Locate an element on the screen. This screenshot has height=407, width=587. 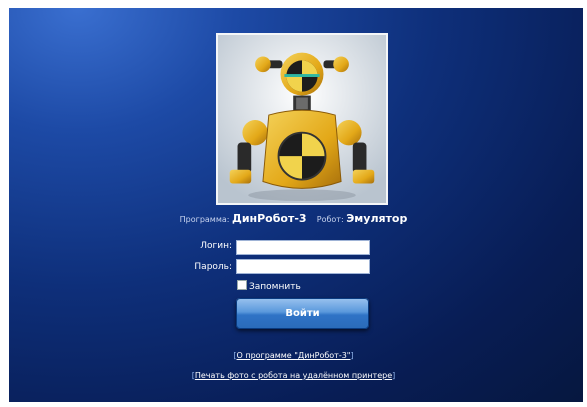
password-label: Пароль: is located at coordinates (213, 267).